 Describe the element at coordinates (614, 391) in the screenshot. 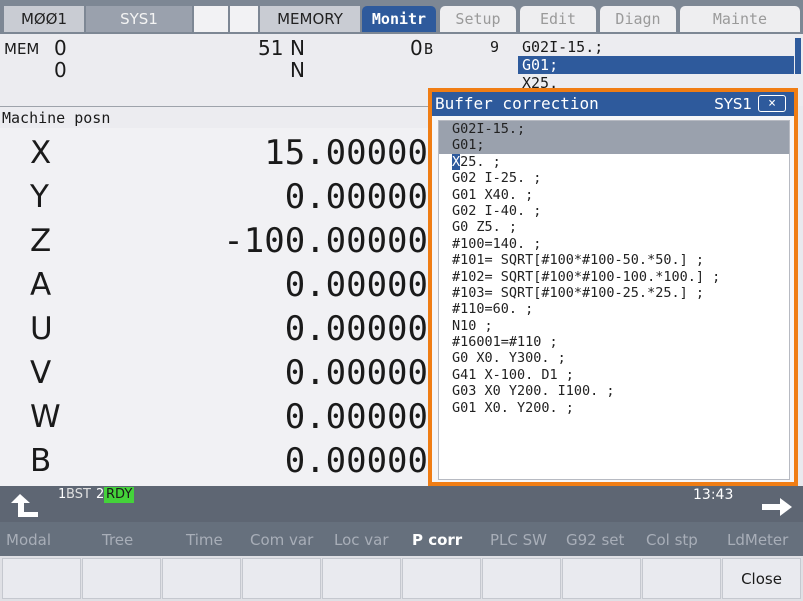

I see `buffer-line: G03 X0 Y200. I100. ;` at that location.